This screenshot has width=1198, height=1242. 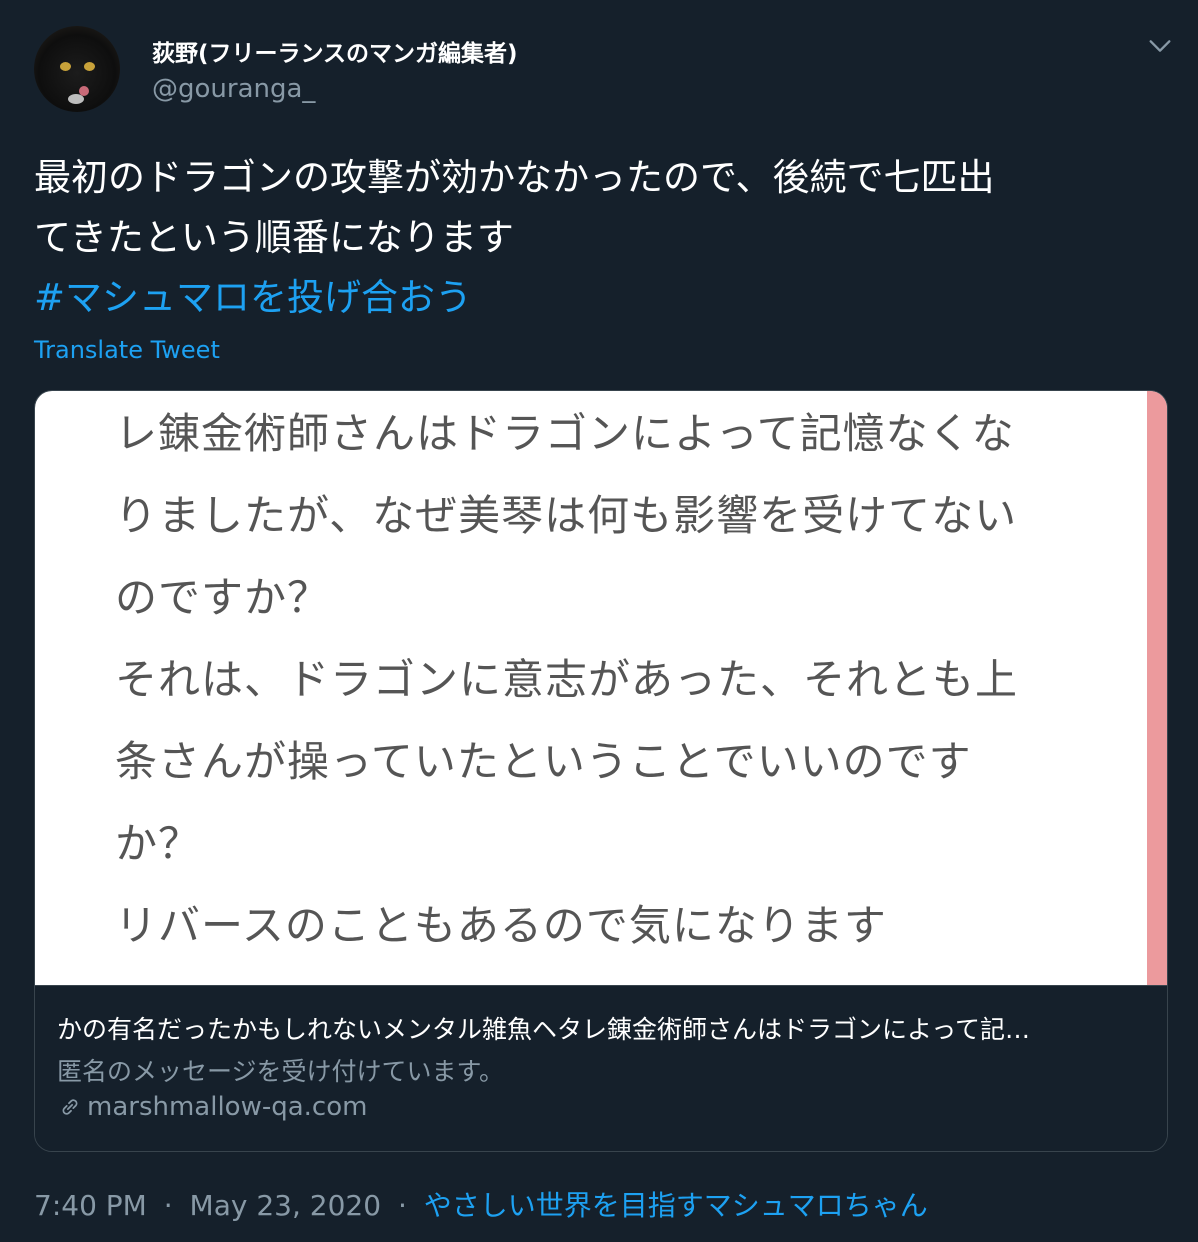 What do you see at coordinates (335, 51) in the screenshot?
I see `display-name: 荻野(フリーランスのマンガ編集者)` at bounding box center [335, 51].